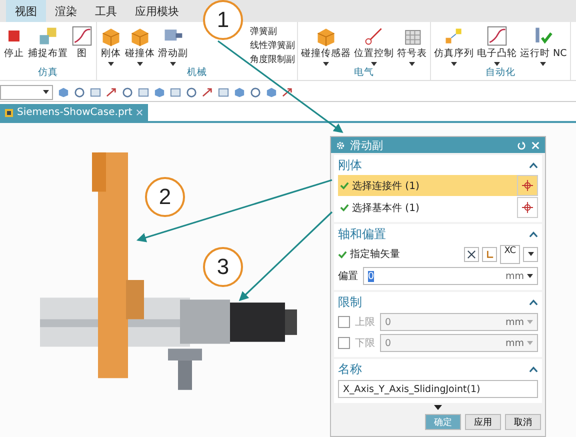  Describe the element at coordinates (362, 234) in the screenshot. I see `section-title: 轴和偏置` at that location.